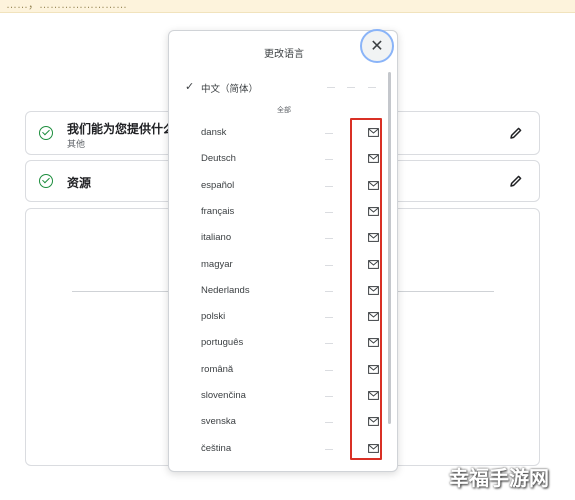 Image resolution: width=575 pixels, height=500 pixels. What do you see at coordinates (389, 248) in the screenshot?
I see `scrollbar` at bounding box center [389, 248].